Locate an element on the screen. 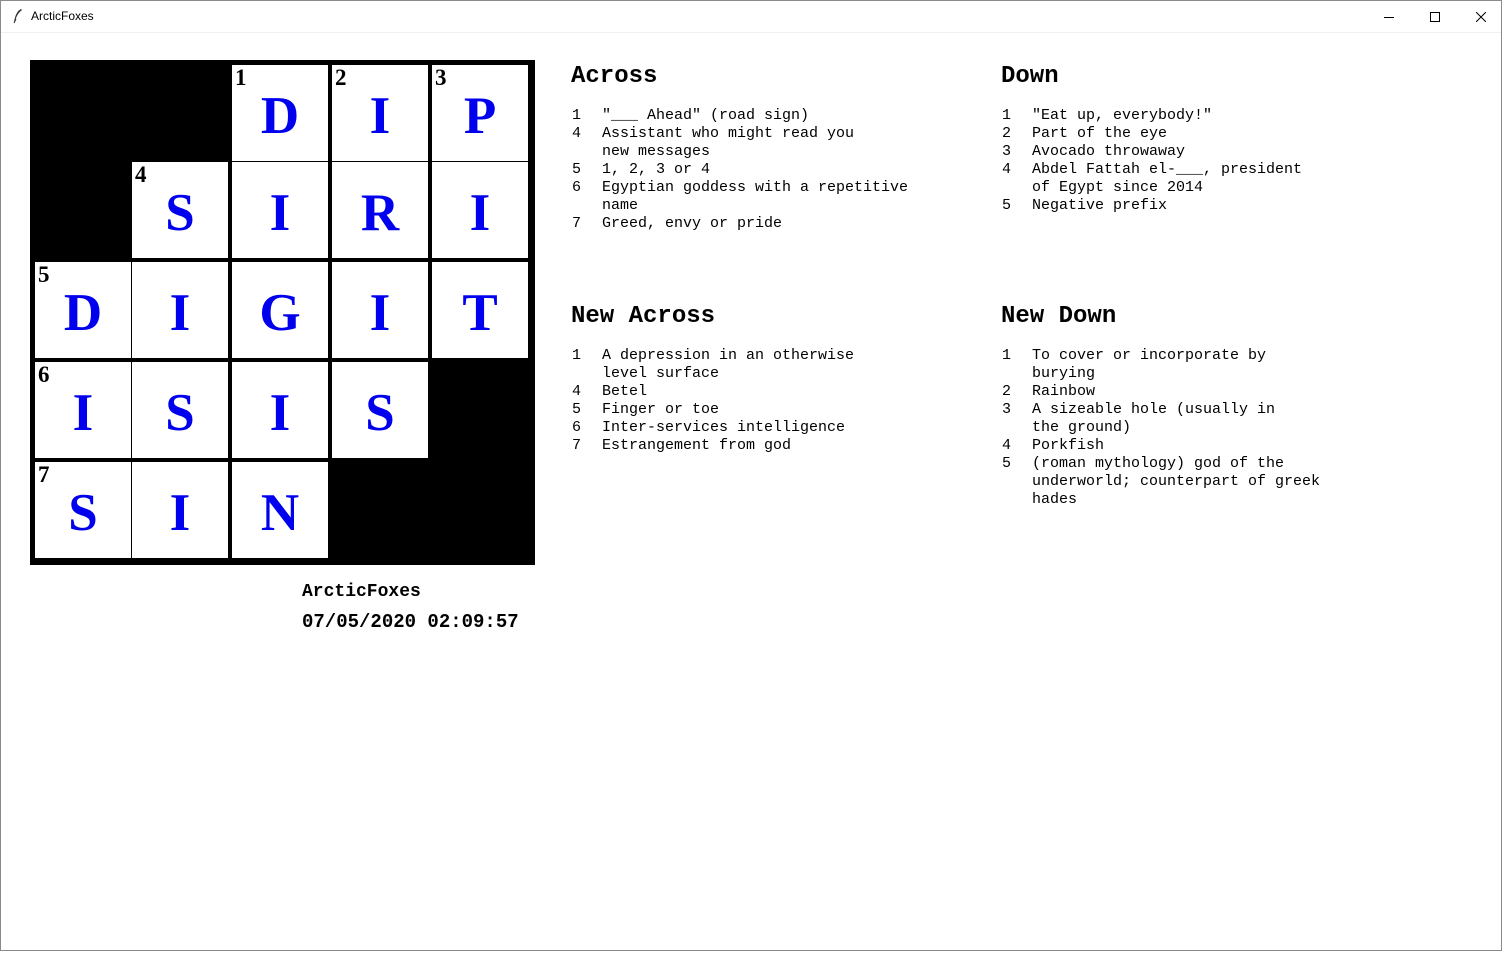 The width and height of the screenshot is (1504, 953). cell-letter: T is located at coordinates (480, 313).